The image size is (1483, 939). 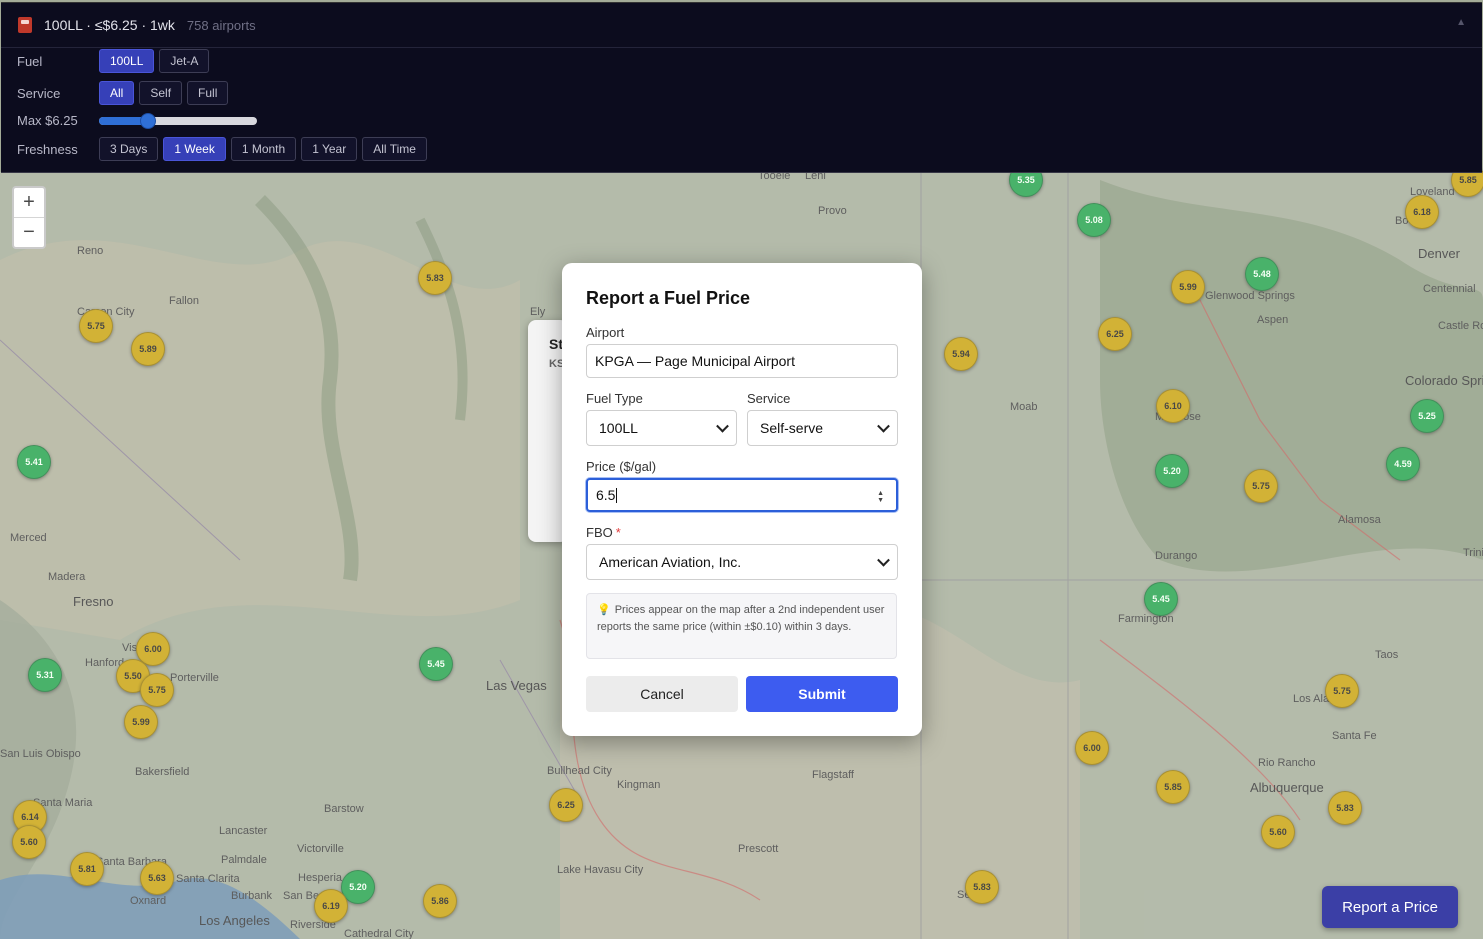 I want to click on service-option-self: Self, so click(x=161, y=93).